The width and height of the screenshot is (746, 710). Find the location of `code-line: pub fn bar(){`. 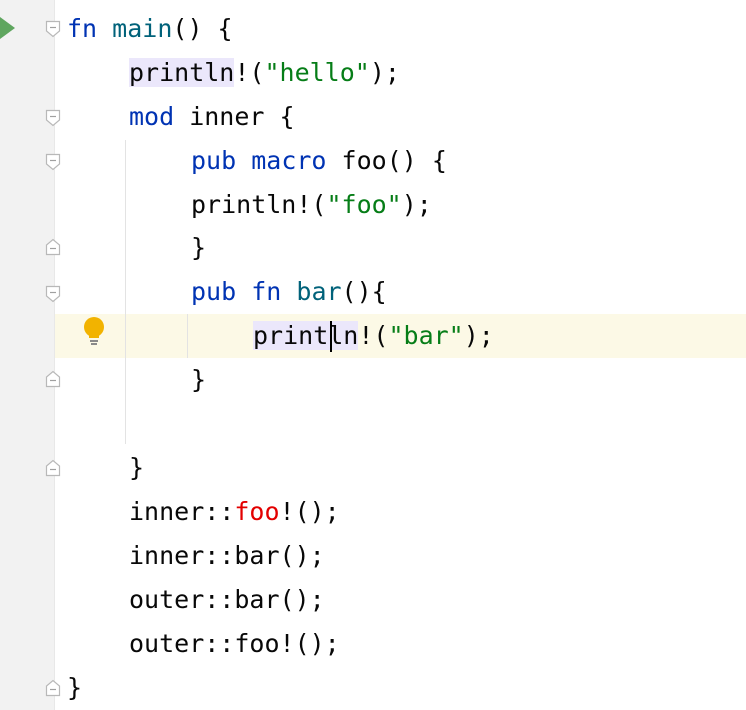

code-line: pub fn bar(){ is located at coordinates (289, 292).